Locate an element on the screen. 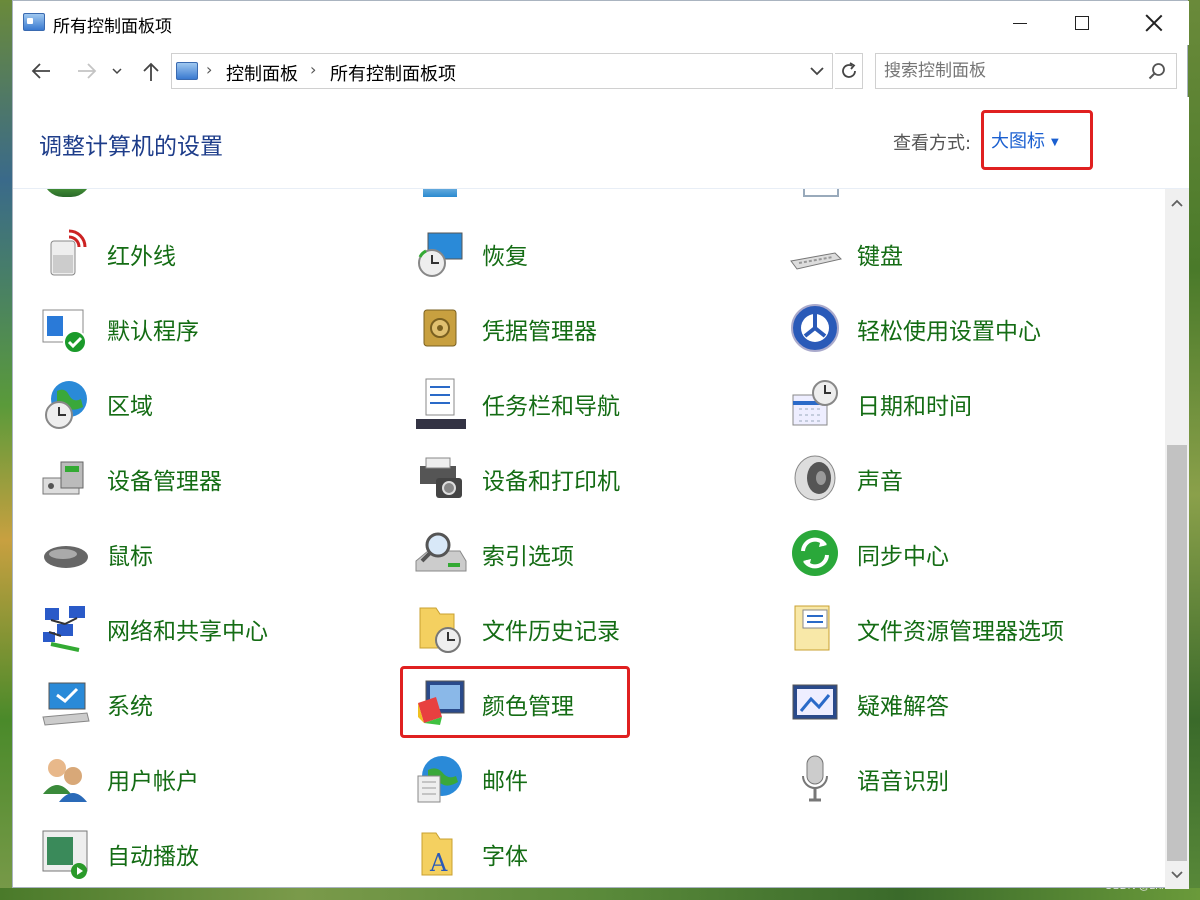  item-default-programs: 默认程序 is located at coordinates (119, 329).